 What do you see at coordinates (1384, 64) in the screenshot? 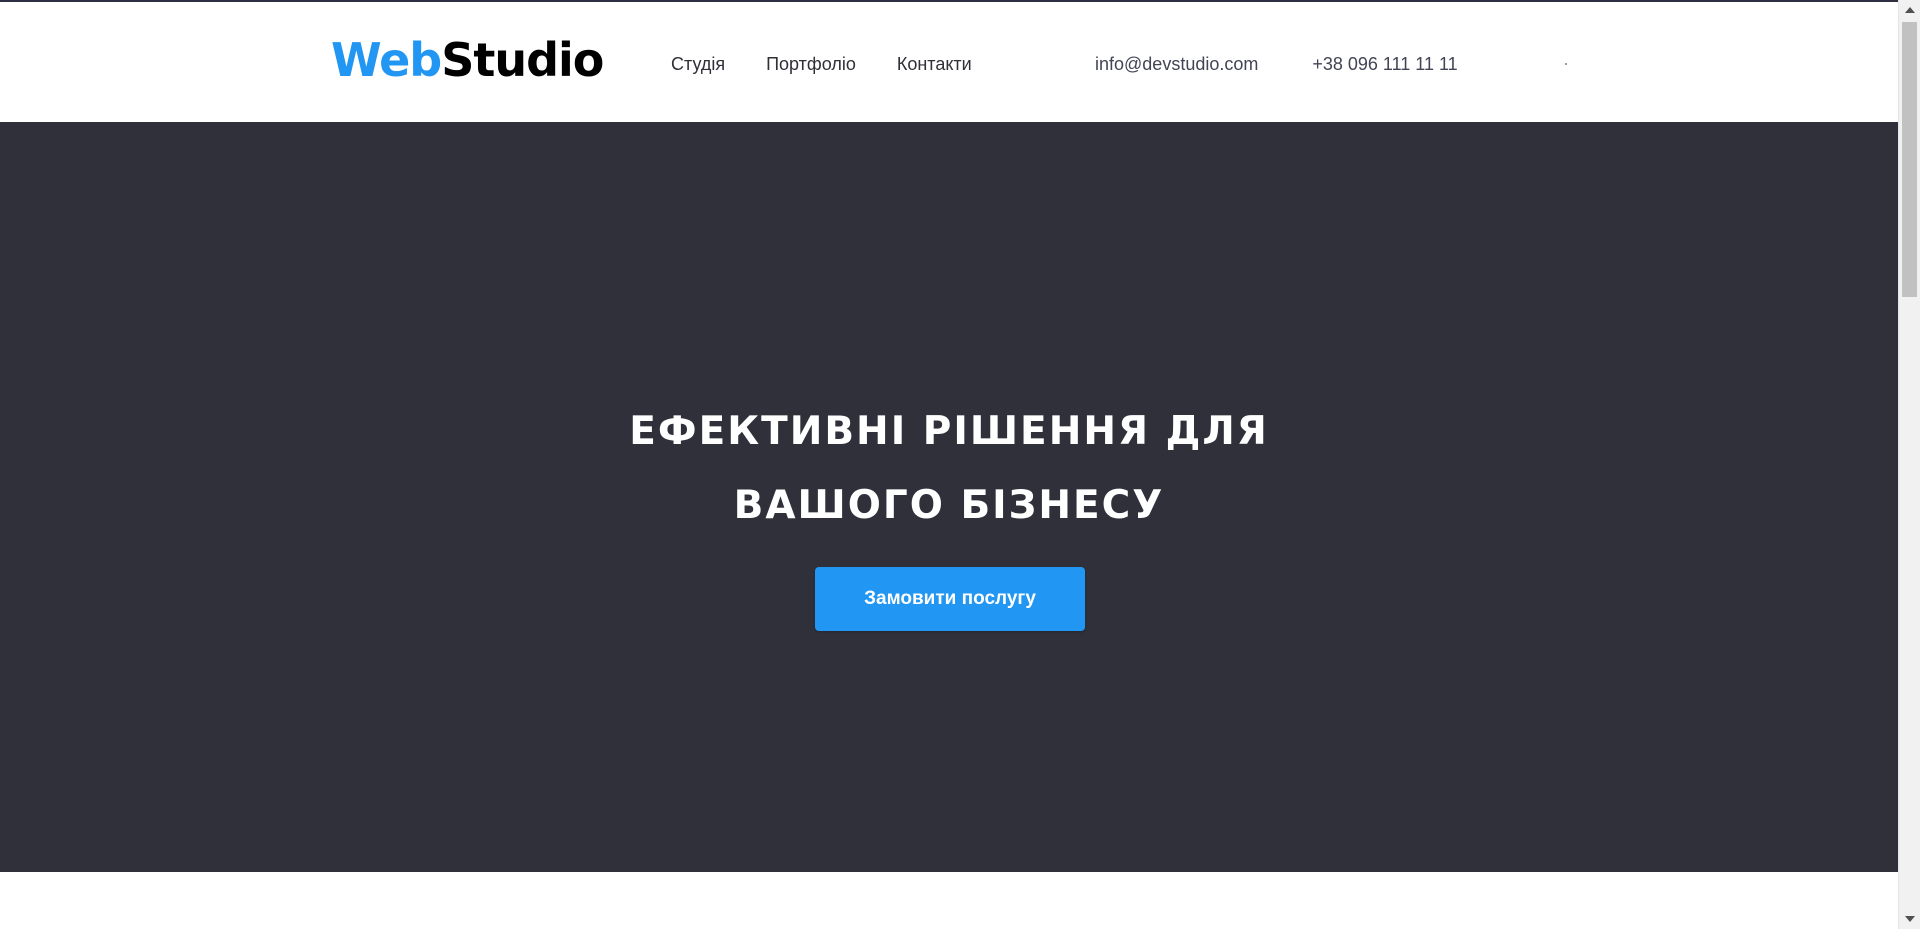
I see `phone-link: +38 096 111 11 11` at bounding box center [1384, 64].